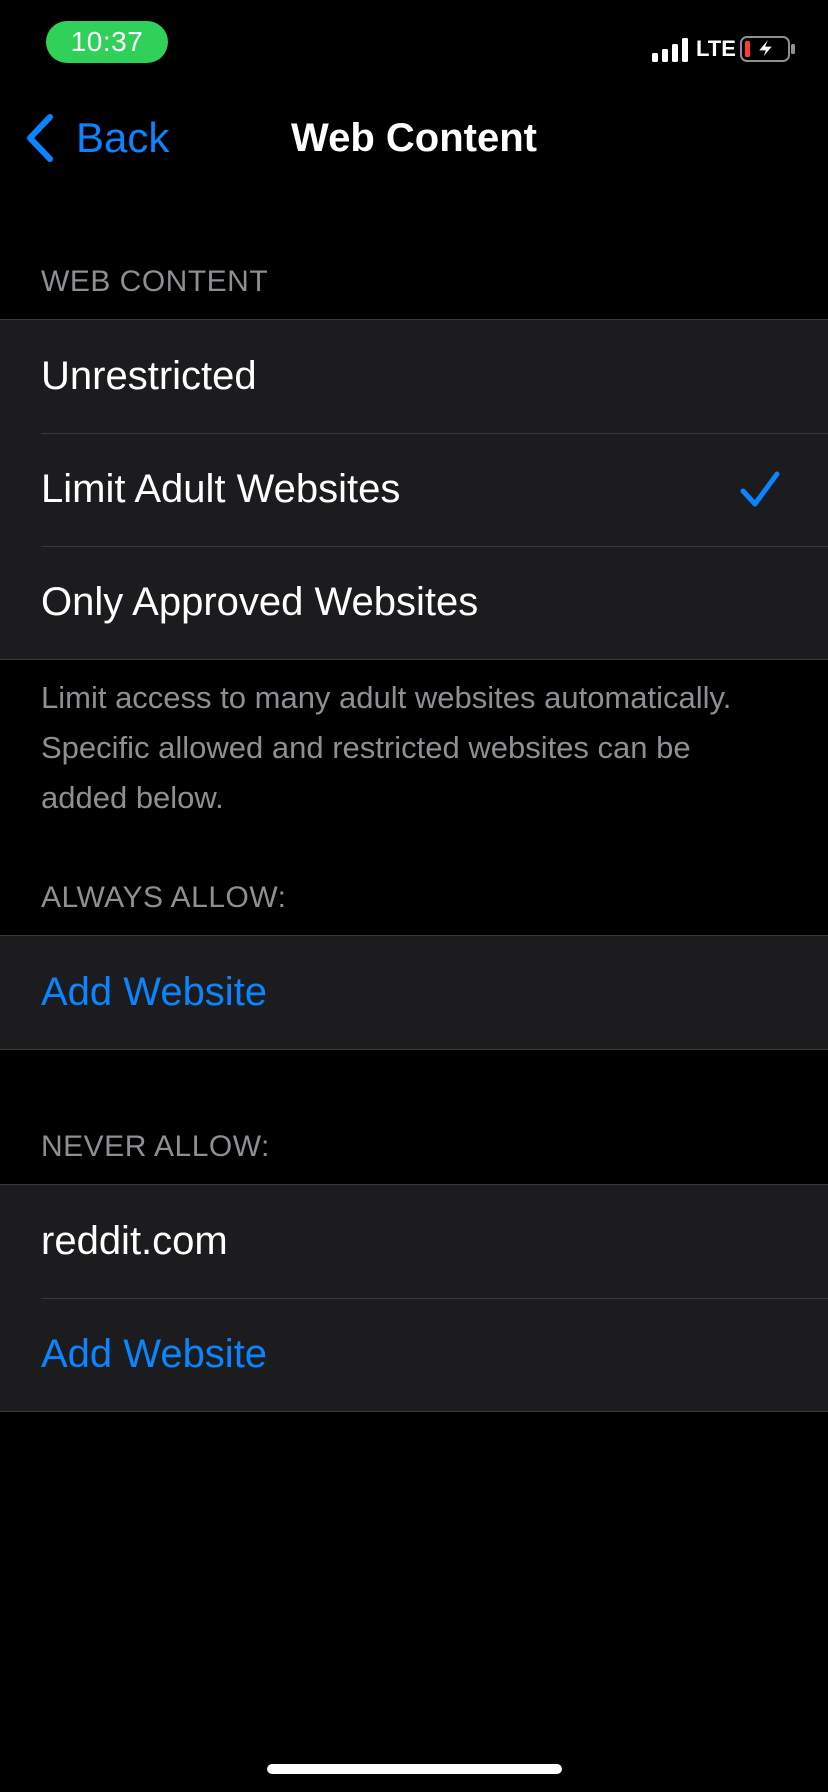 This screenshot has height=1792, width=828. I want to click on option-label: Limit Adult Websites, so click(221, 489).